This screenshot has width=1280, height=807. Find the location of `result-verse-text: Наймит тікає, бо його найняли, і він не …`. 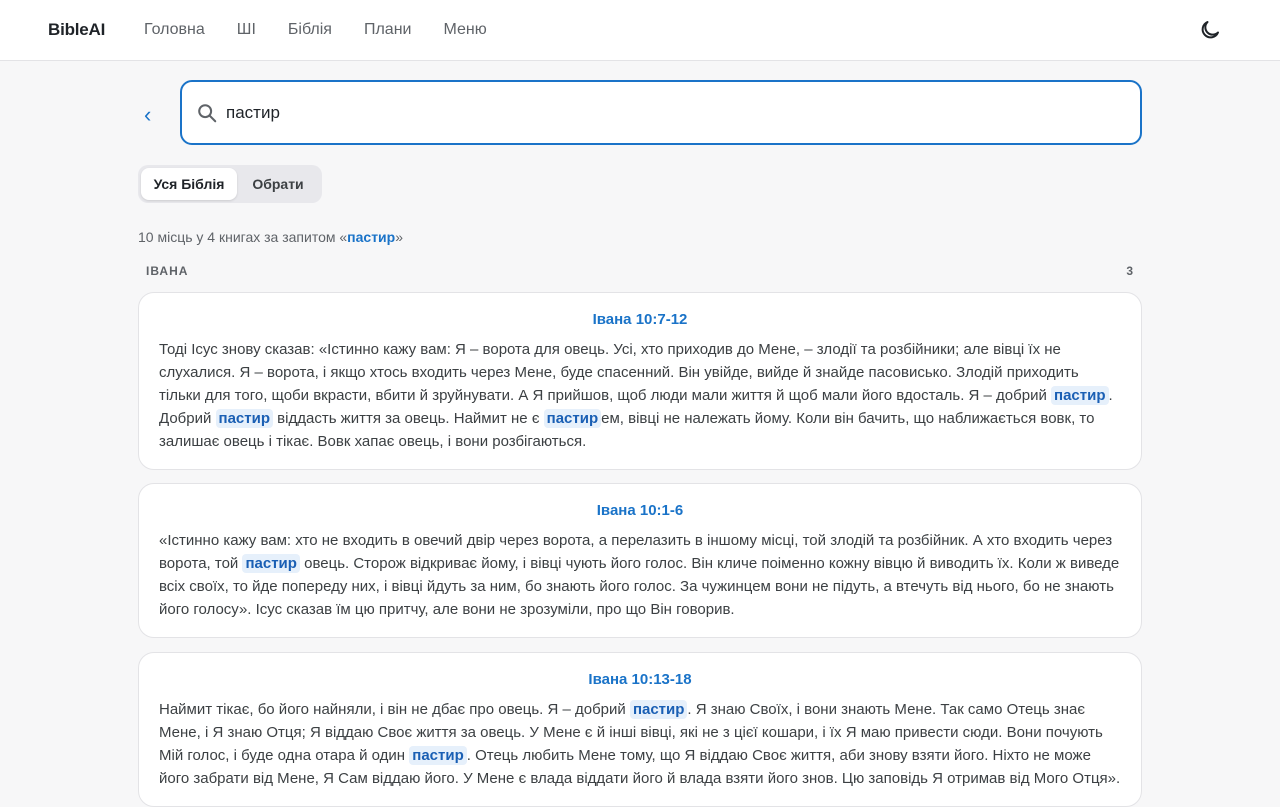

result-verse-text: Наймит тікає, бо його найняли, і він не … is located at coordinates (640, 744).